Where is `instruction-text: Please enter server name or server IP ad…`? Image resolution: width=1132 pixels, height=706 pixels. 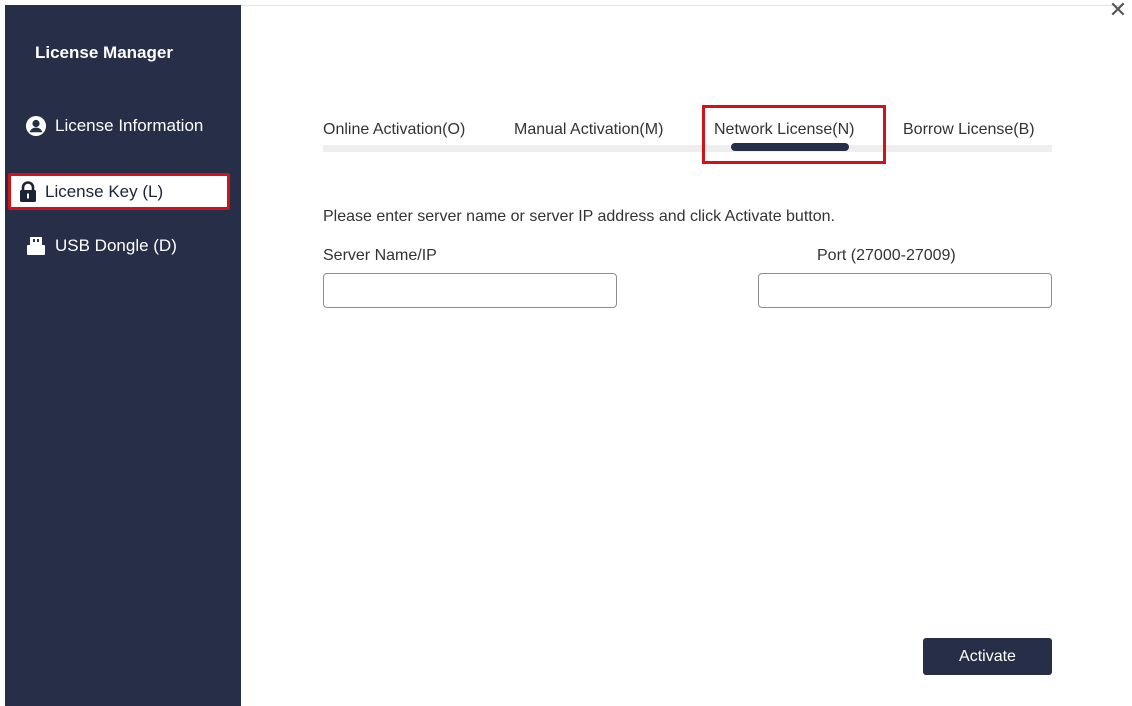
instruction-text: Please enter server name or server IP ad… is located at coordinates (579, 216).